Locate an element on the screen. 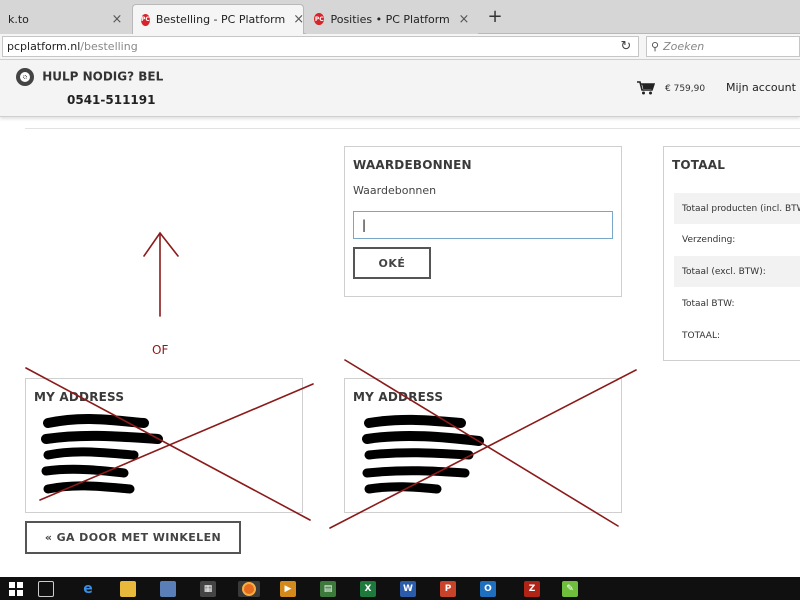 The height and width of the screenshot is (600, 800). tab-title: Bestelling - PC Platform is located at coordinates (220, 19).